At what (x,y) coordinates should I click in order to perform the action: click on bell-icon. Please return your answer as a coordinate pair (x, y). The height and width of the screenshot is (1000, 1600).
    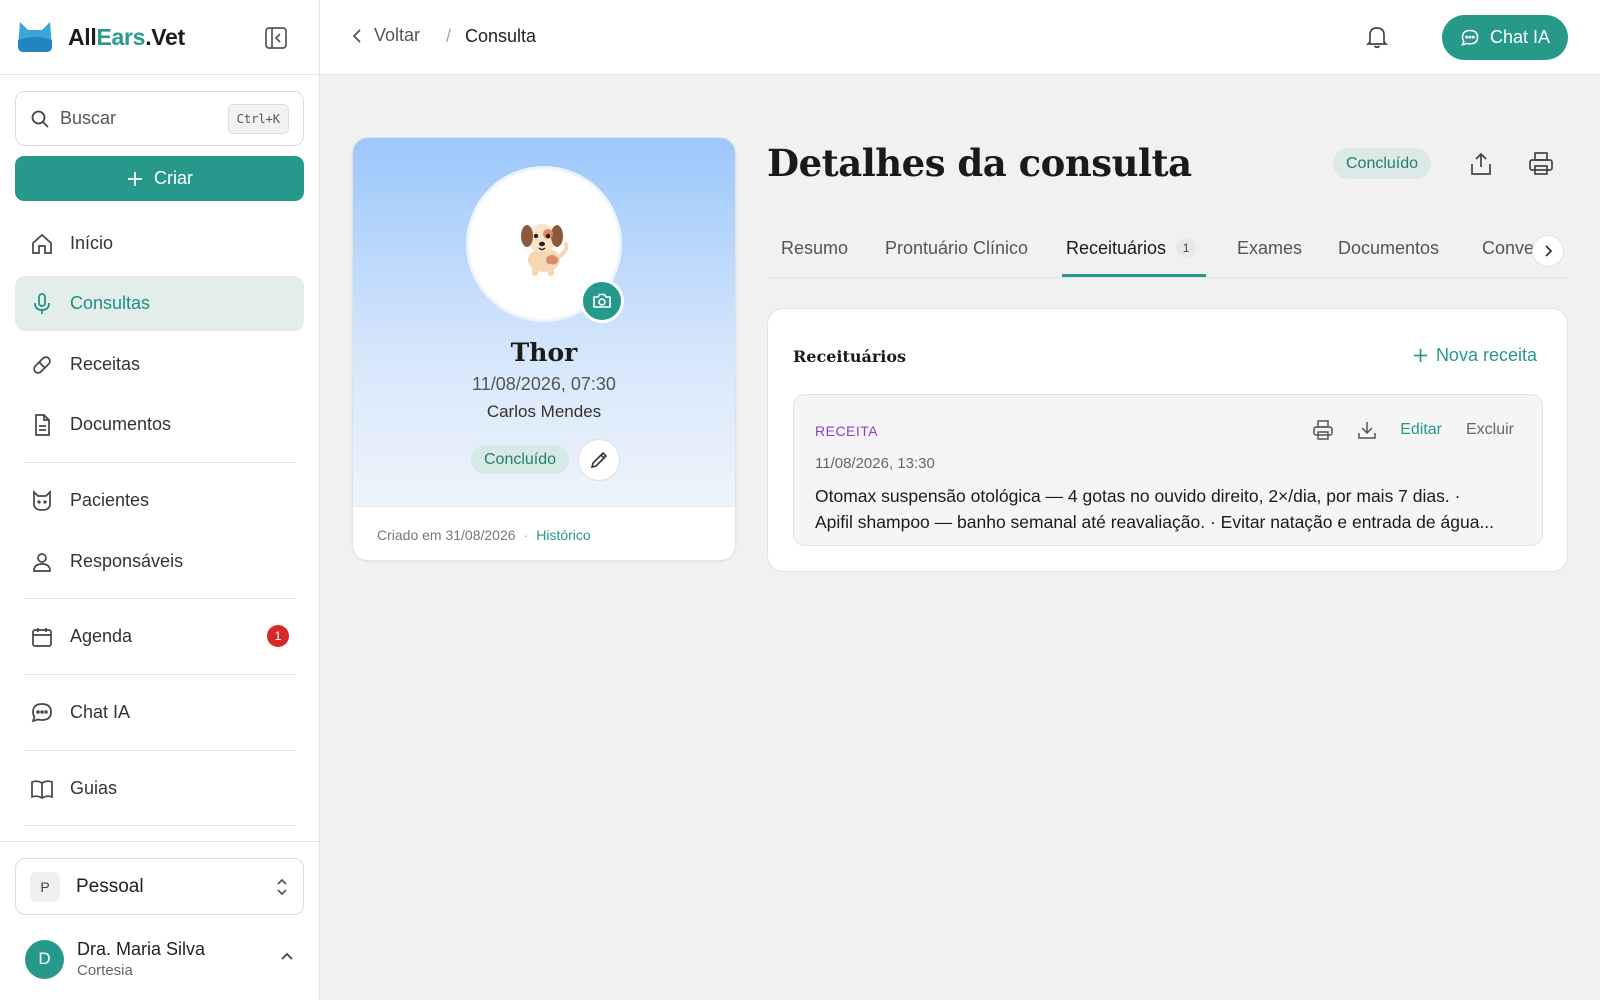
    Looking at the image, I should click on (1377, 37).